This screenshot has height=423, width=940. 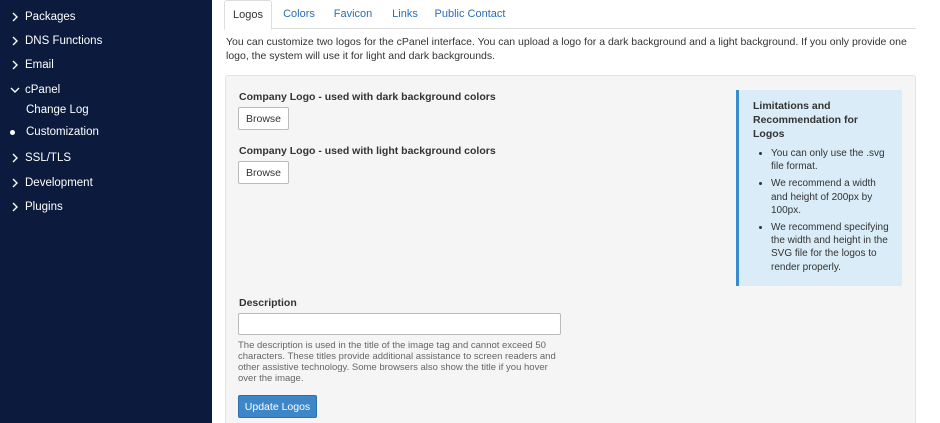 What do you see at coordinates (470, 14) in the screenshot?
I see `tab-public-contact: Public Contact` at bounding box center [470, 14].